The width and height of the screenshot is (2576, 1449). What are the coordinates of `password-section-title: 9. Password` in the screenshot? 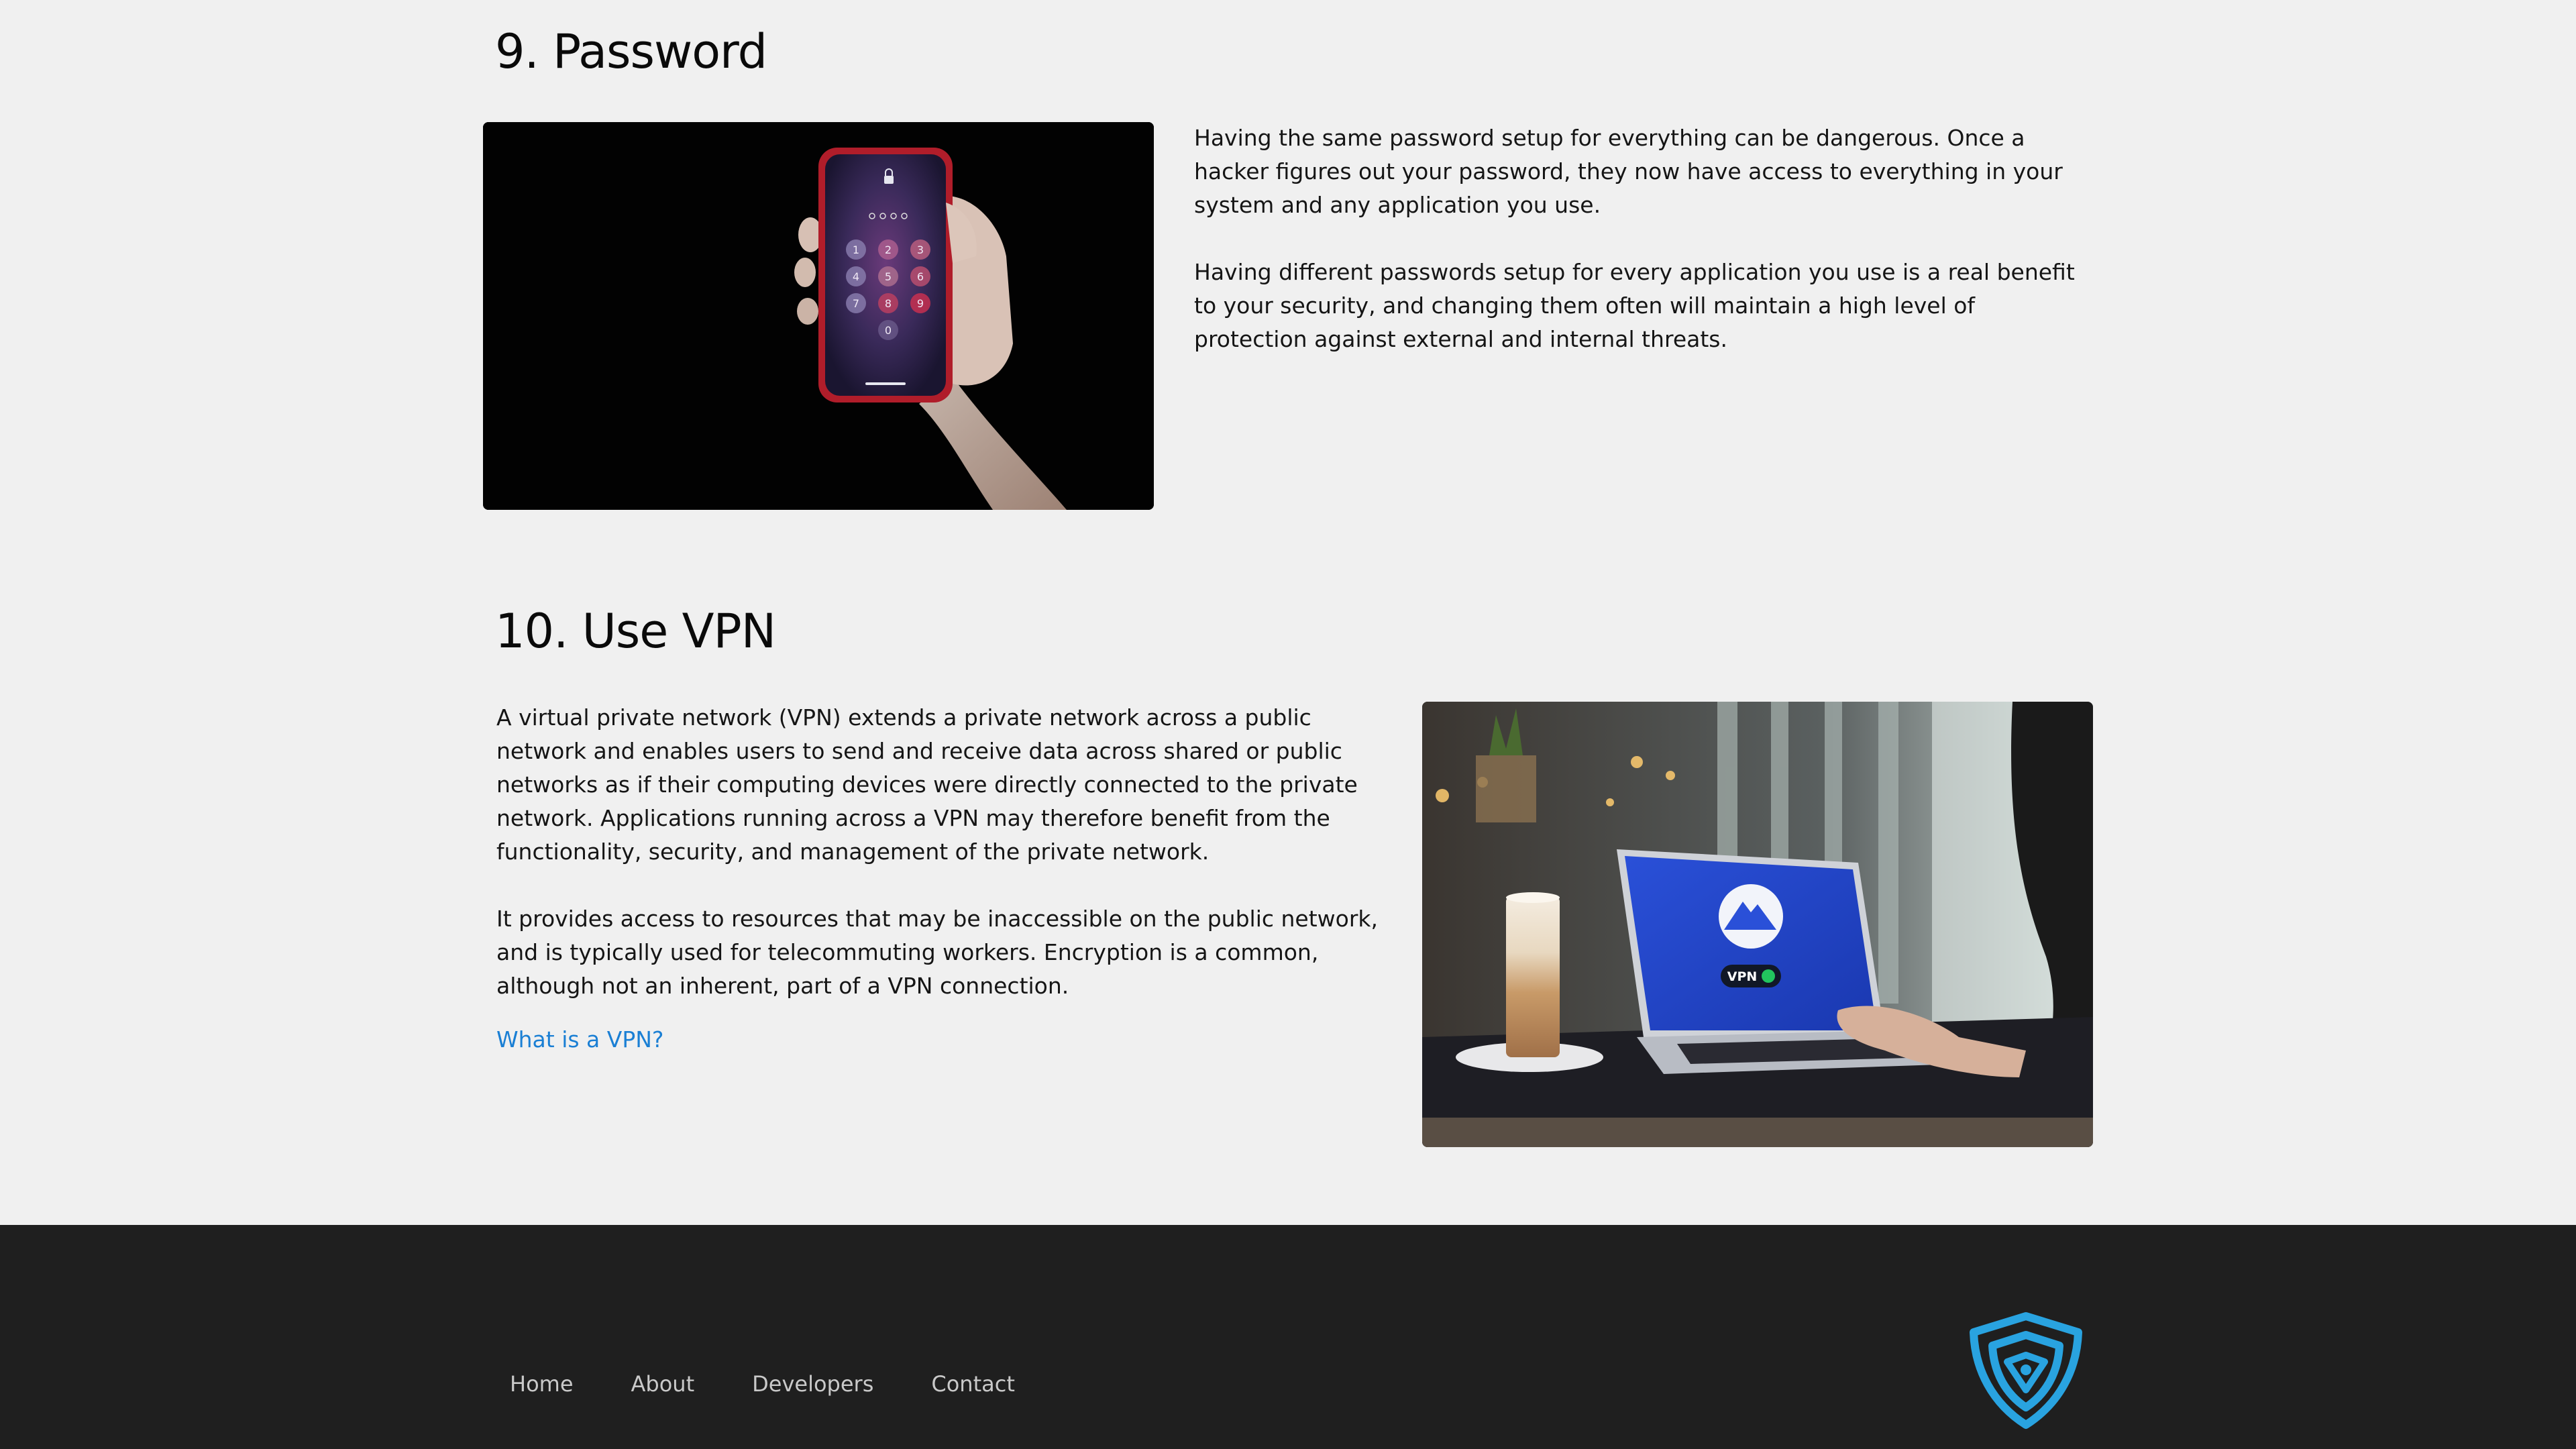 It's located at (631, 51).